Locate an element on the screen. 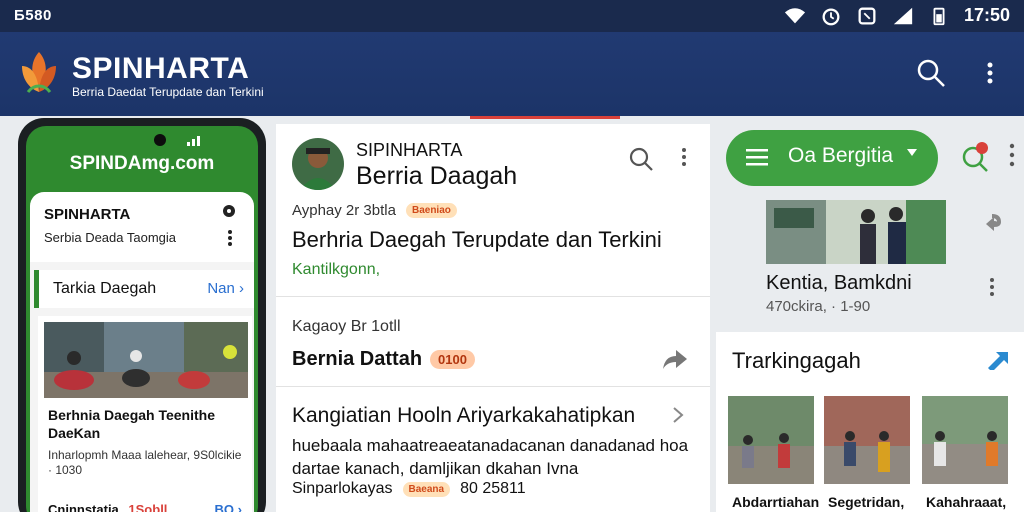 The image size is (1024, 512). category-dropdown: Oa Bergitia is located at coordinates (832, 158).